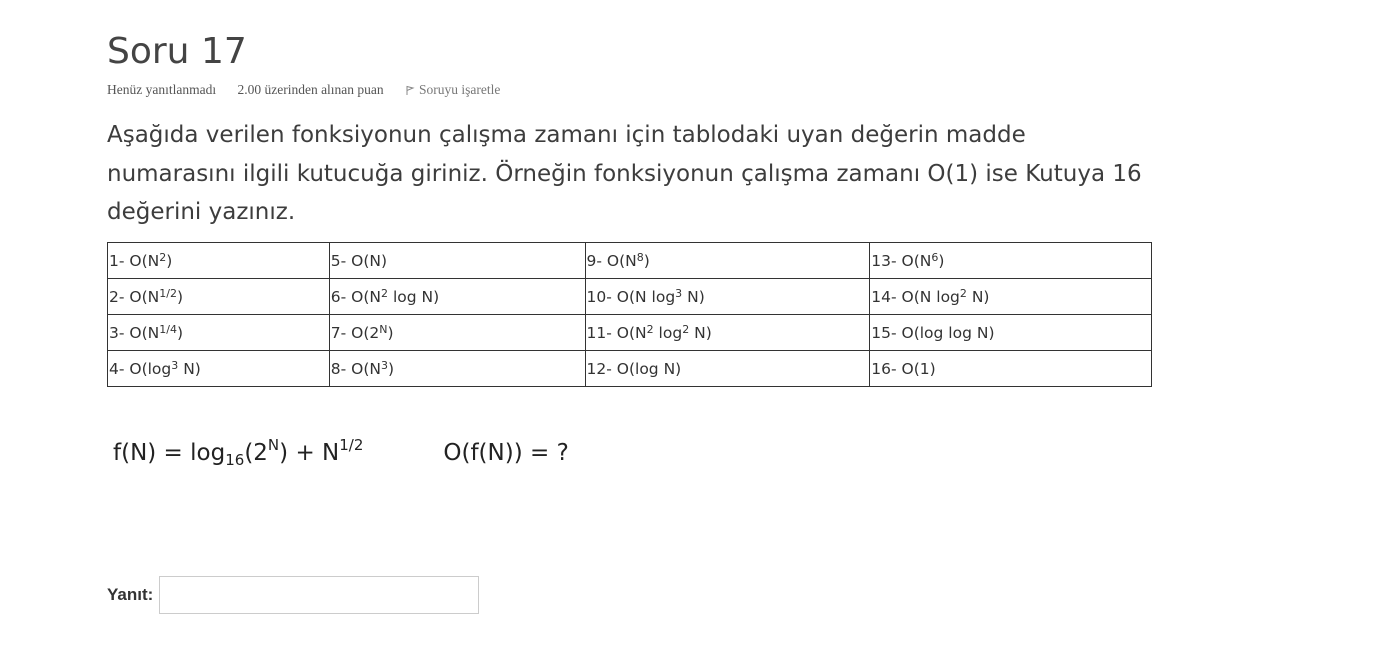 The height and width of the screenshot is (652, 1378). What do you see at coordinates (457, 368) in the screenshot?
I see `option-cell: 8- O(N3)` at bounding box center [457, 368].